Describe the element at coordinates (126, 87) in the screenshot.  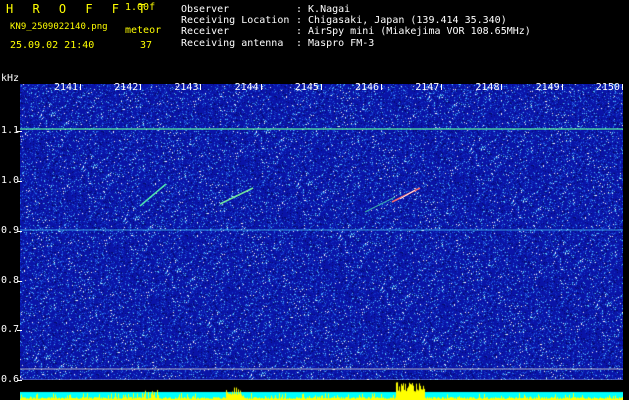
I see `x-tick-label: 2142` at that location.